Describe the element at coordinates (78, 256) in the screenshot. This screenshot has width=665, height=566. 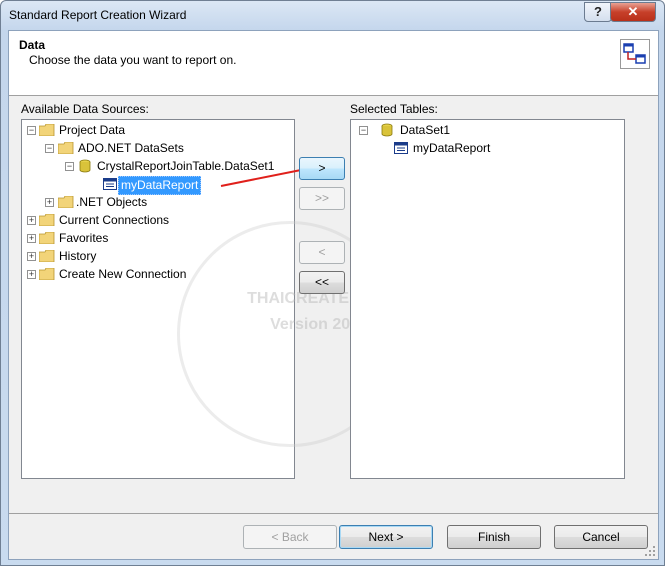
I see `tree-node-label: History` at that location.